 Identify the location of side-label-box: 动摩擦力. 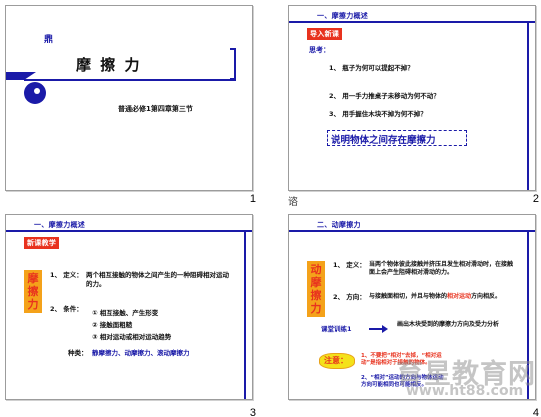
(316, 289).